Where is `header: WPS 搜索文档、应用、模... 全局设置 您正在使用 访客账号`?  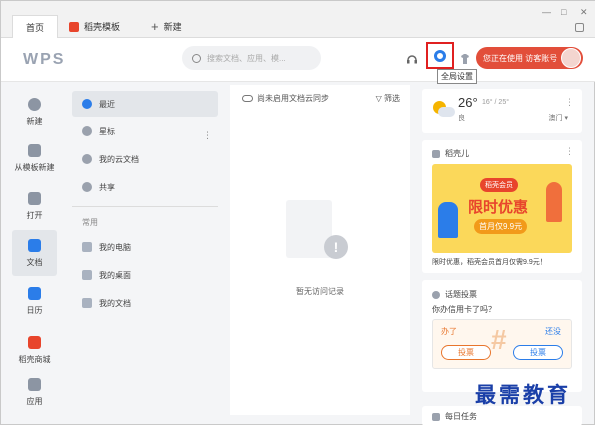 header: WPS 搜索文档、应用、模... 全局设置 您正在使用 访客账号 is located at coordinates (298, 61).